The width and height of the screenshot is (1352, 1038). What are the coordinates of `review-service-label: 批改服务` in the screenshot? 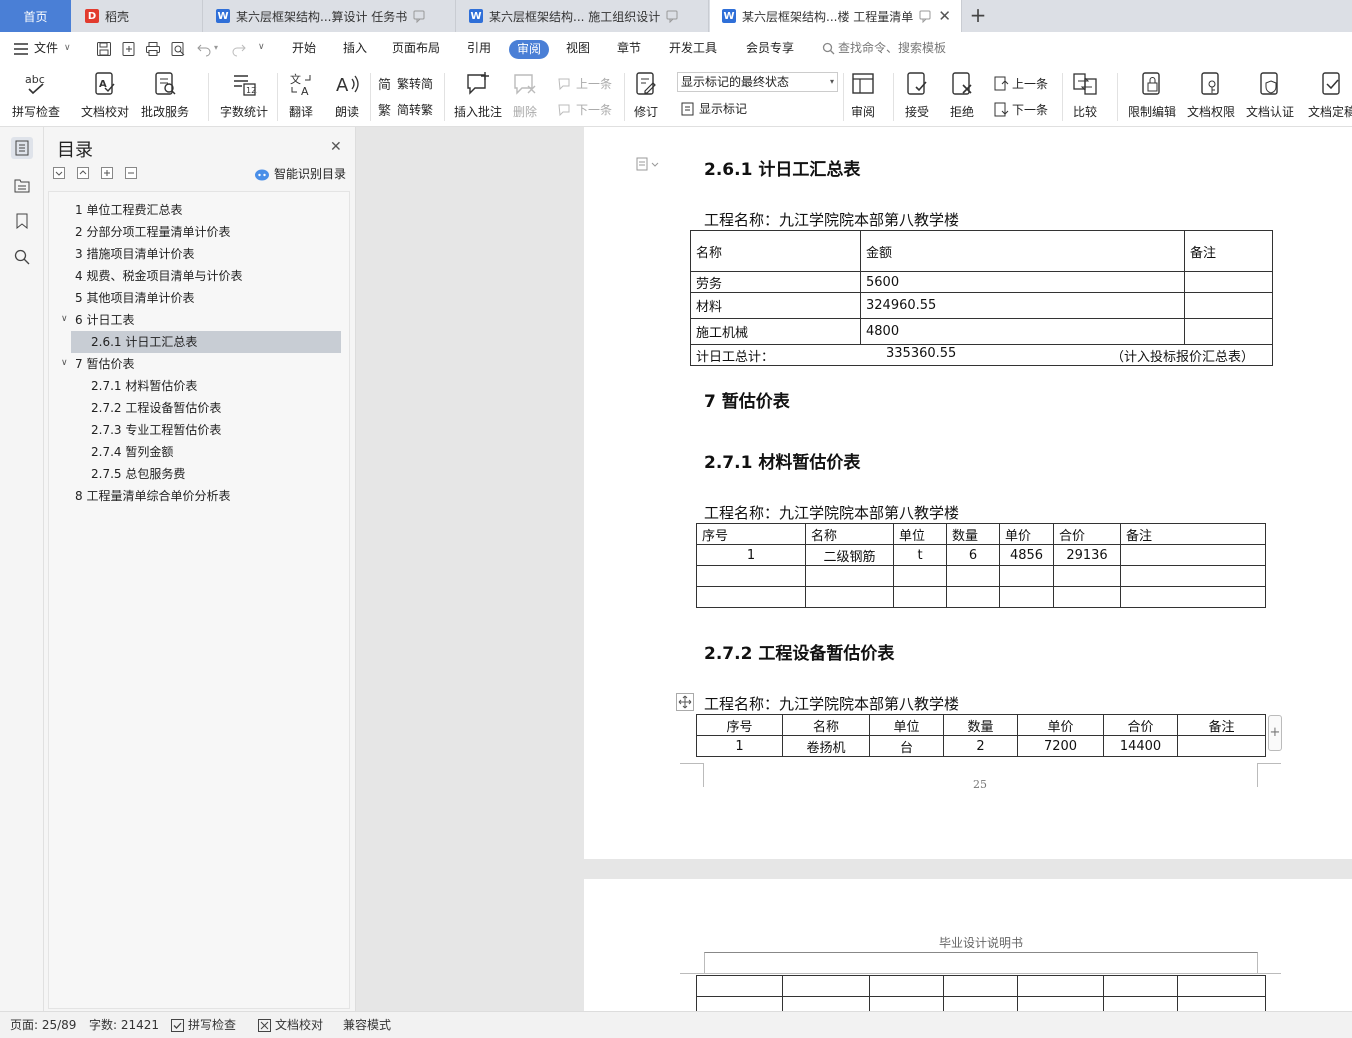 It's located at (165, 112).